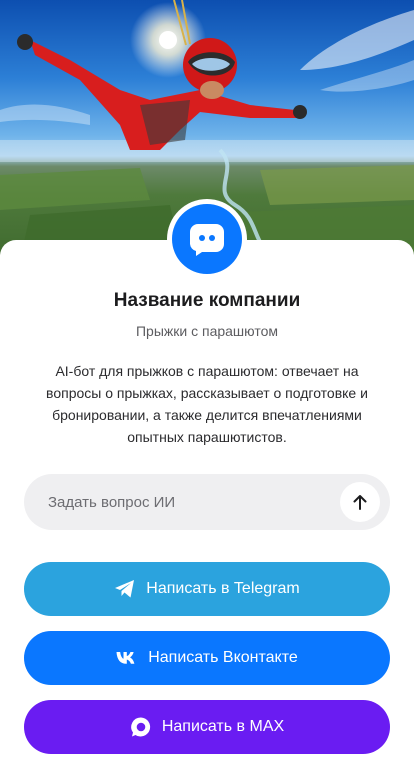 This screenshot has height=770, width=414. I want to click on send-button, so click(360, 502).